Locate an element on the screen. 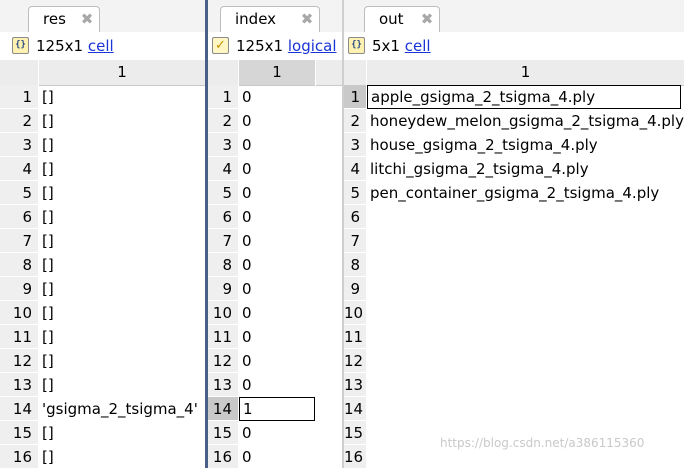 The image size is (684, 468). table-cell: house_gsigma_2_tsigma_4.ply is located at coordinates (525, 145).